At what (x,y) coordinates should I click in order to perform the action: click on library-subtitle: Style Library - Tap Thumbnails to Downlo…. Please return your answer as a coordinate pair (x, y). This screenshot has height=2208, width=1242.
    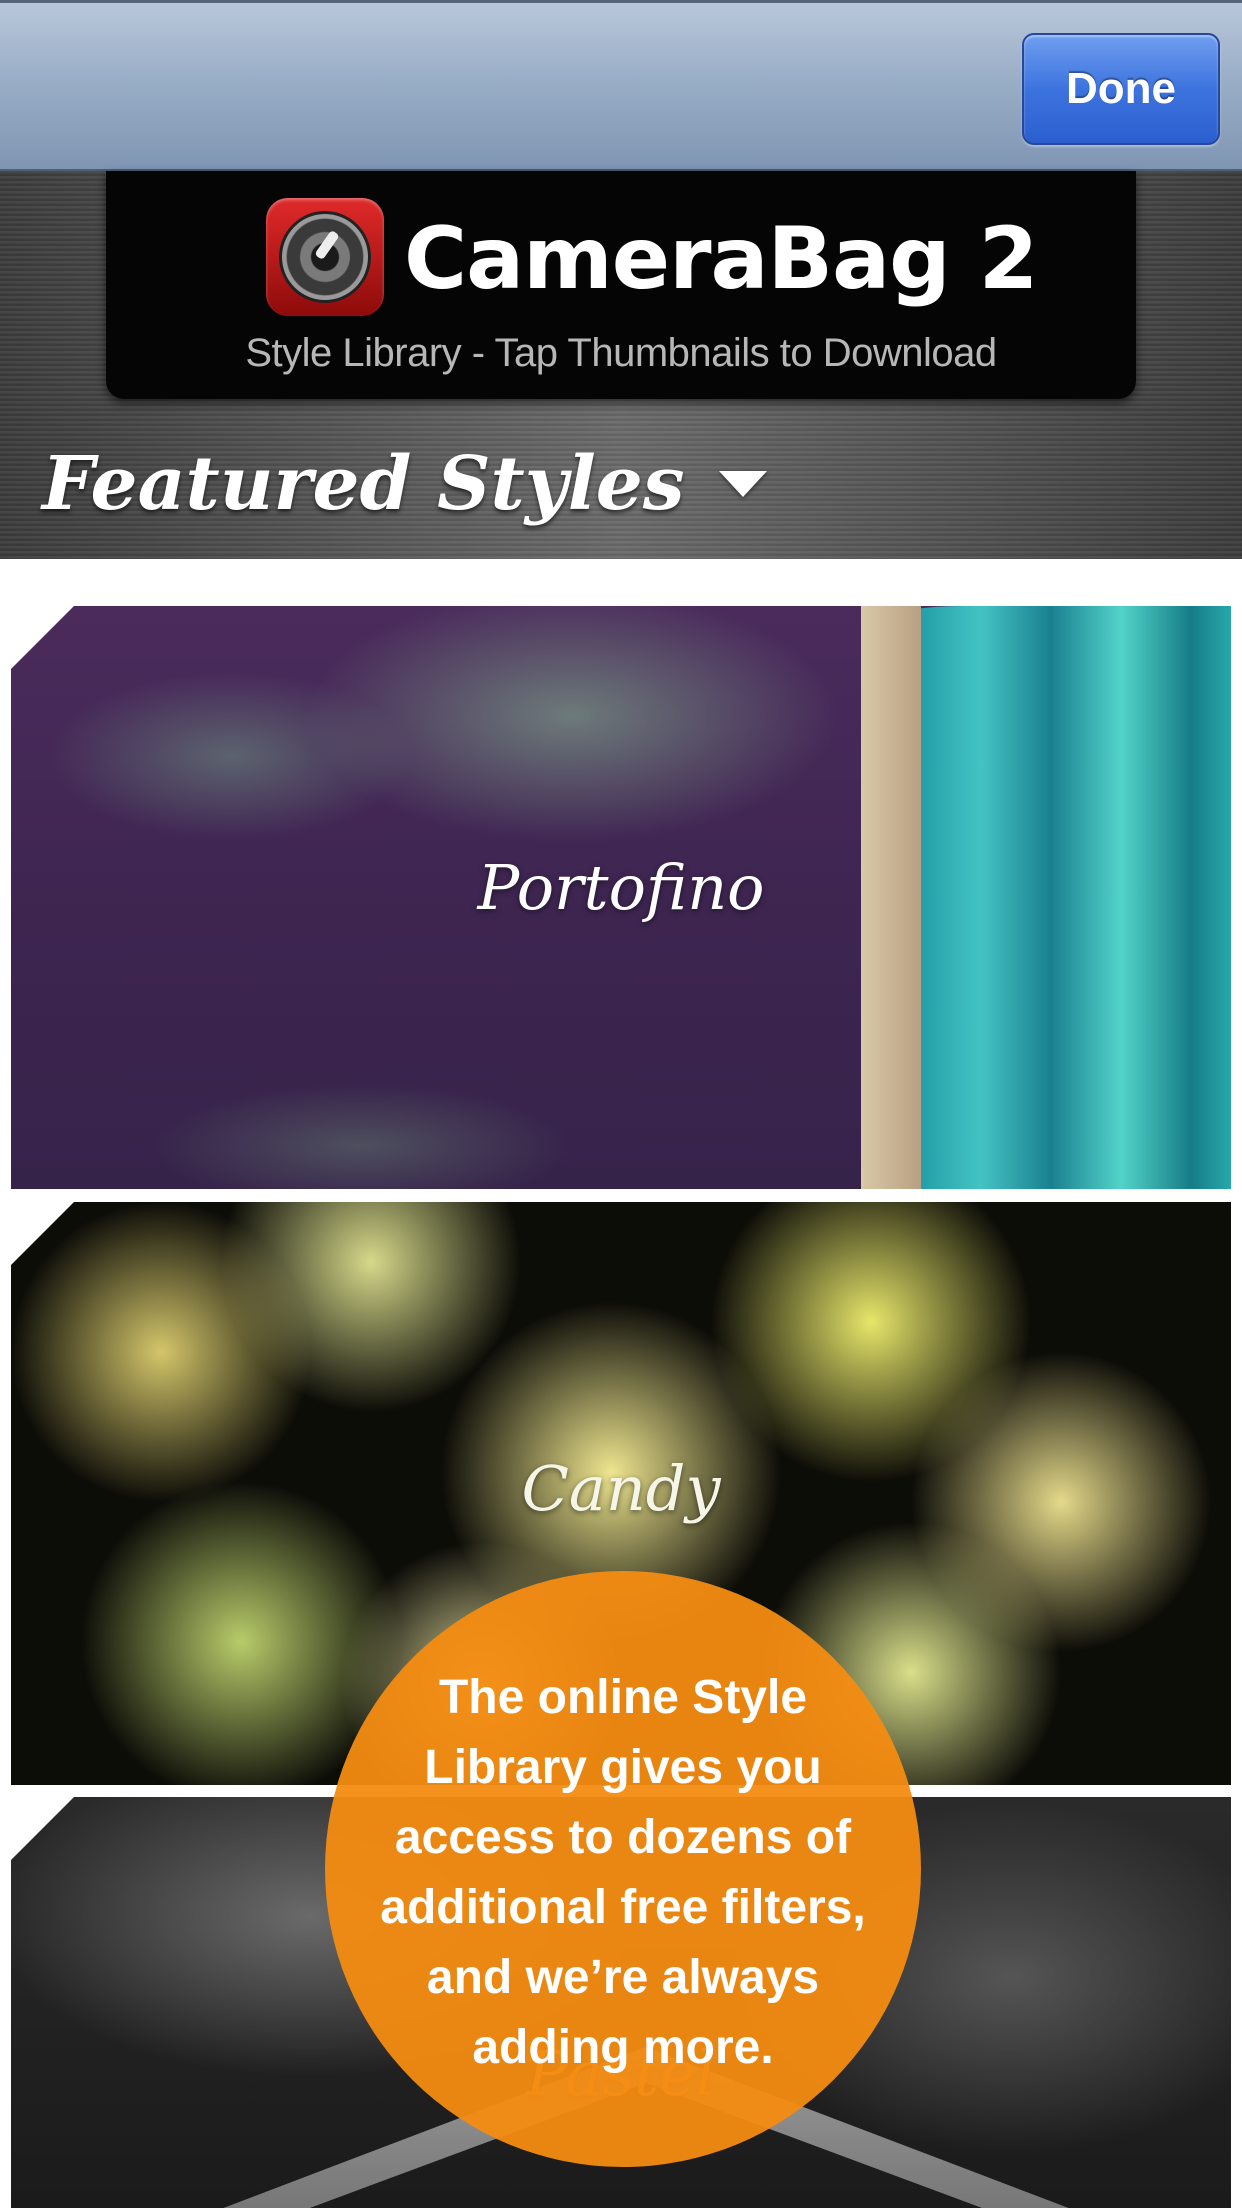
    Looking at the image, I should click on (621, 353).